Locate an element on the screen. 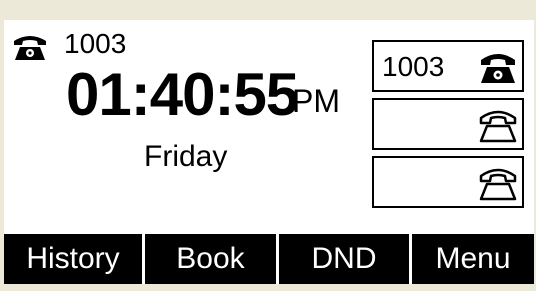 This screenshot has width=536, height=291. phone-handset-filled-icon is located at coordinates (498, 68).